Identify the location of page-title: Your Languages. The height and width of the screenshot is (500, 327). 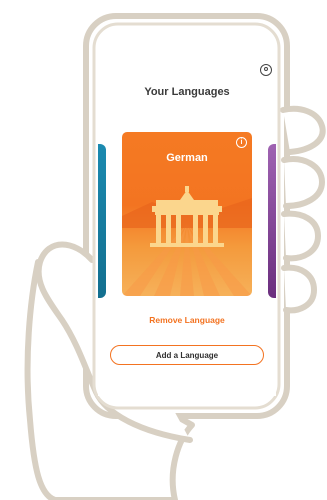
(187, 92).